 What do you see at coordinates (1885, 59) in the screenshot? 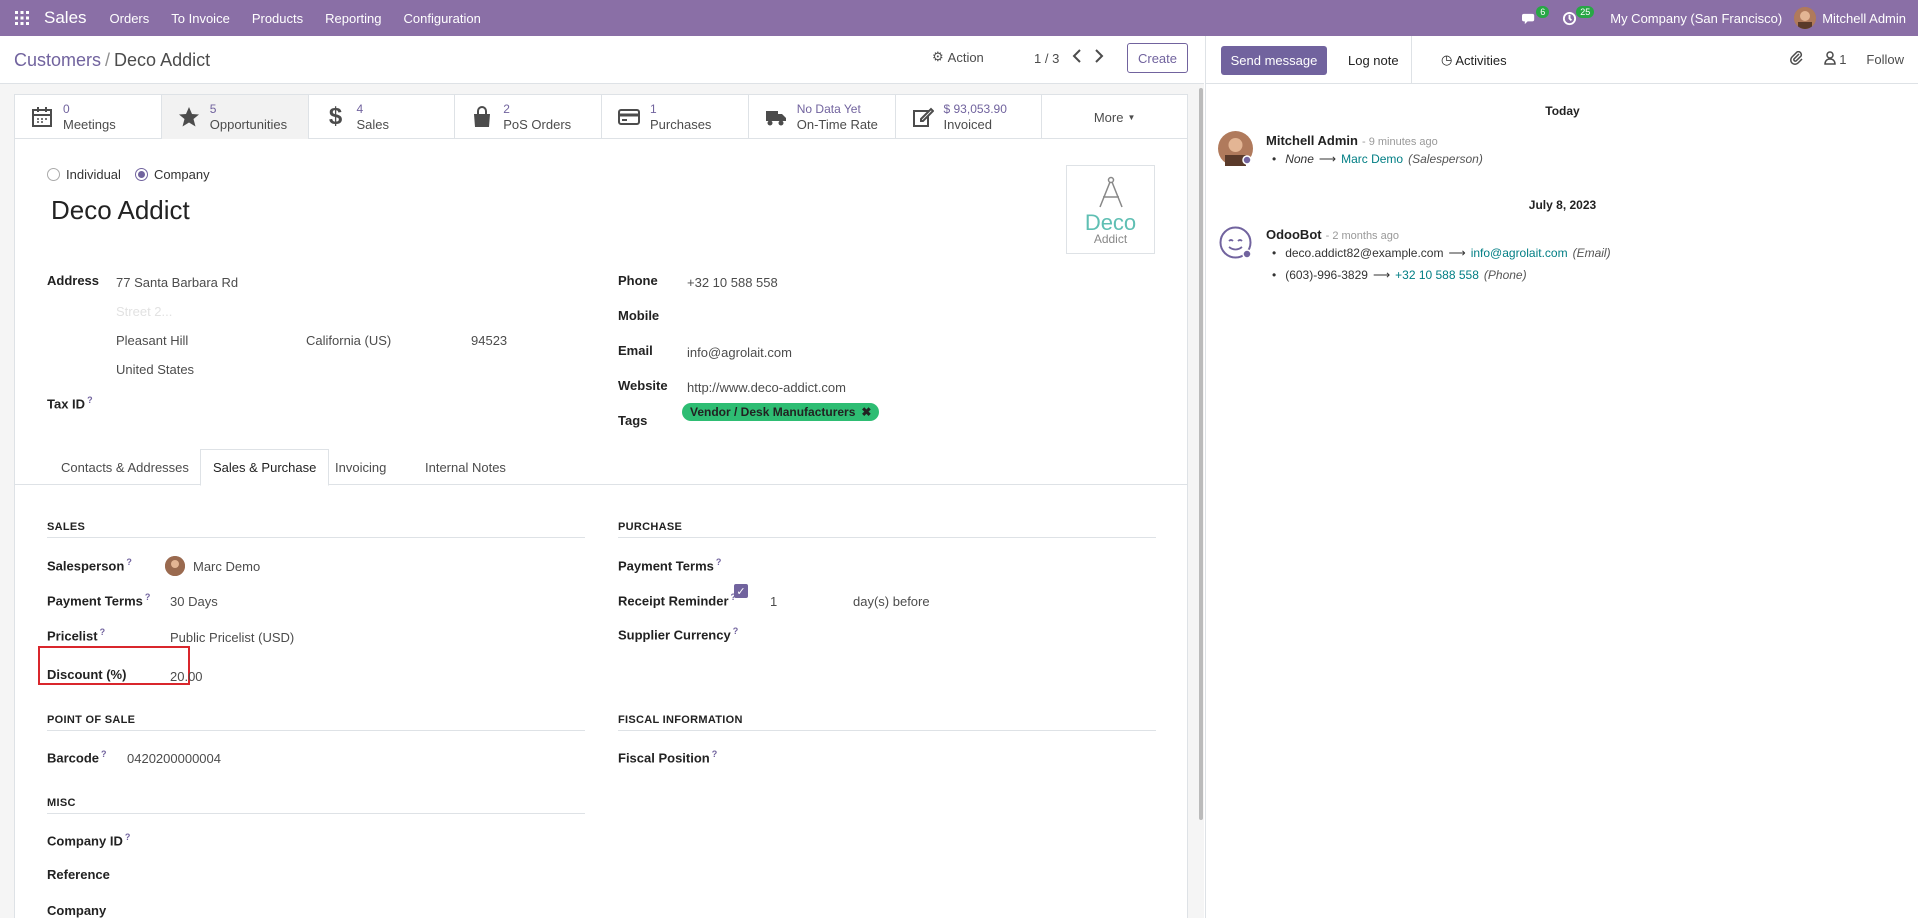
I see `follow-button: Follow` at bounding box center [1885, 59].